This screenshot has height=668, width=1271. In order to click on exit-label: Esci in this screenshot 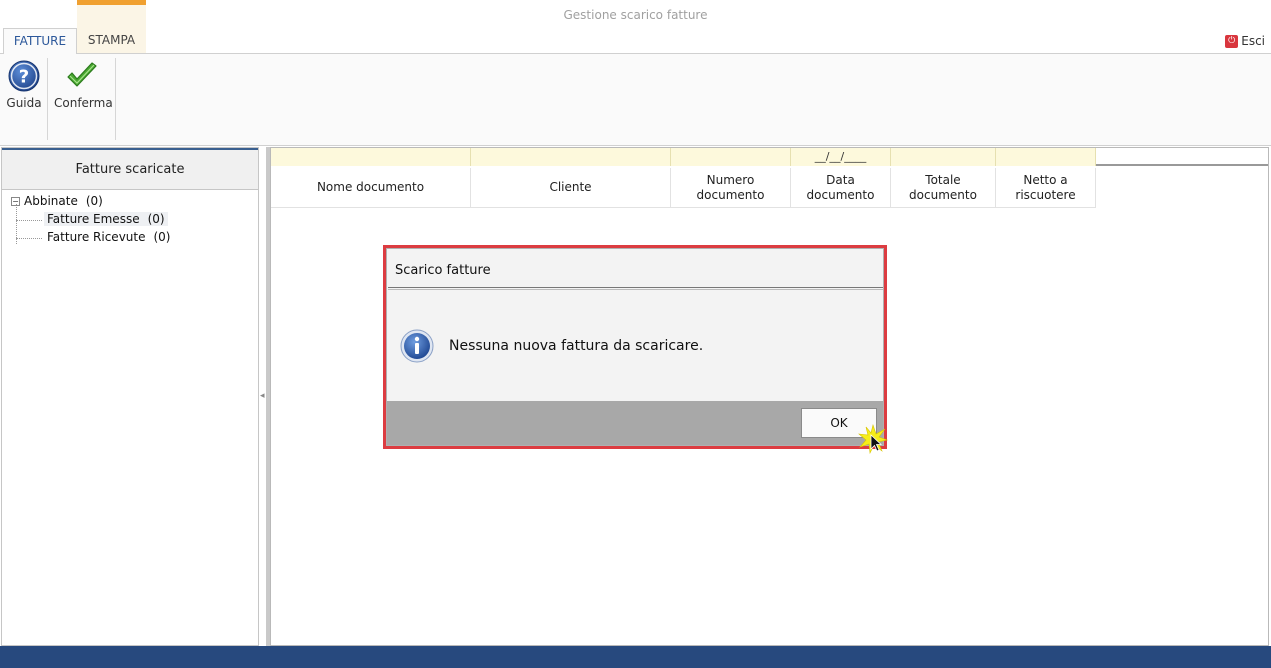, I will do `click(1253, 41)`.